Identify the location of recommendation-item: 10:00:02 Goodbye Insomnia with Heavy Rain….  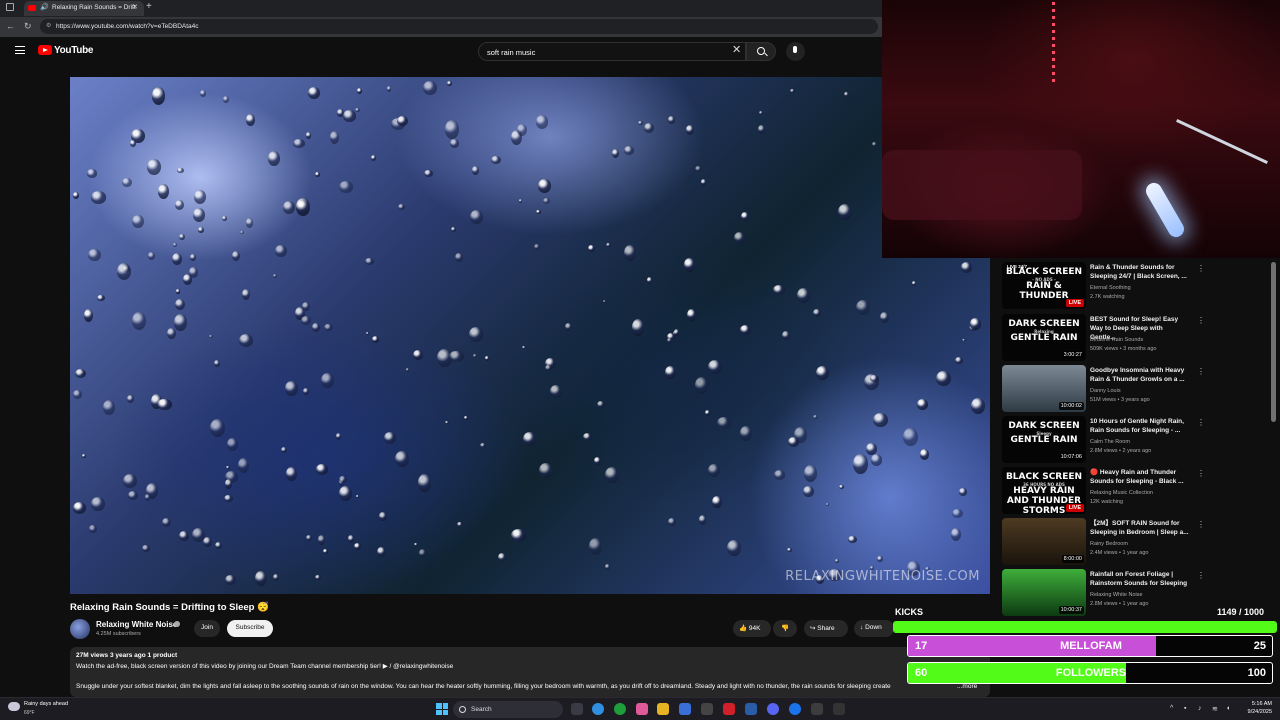
(1137, 389).